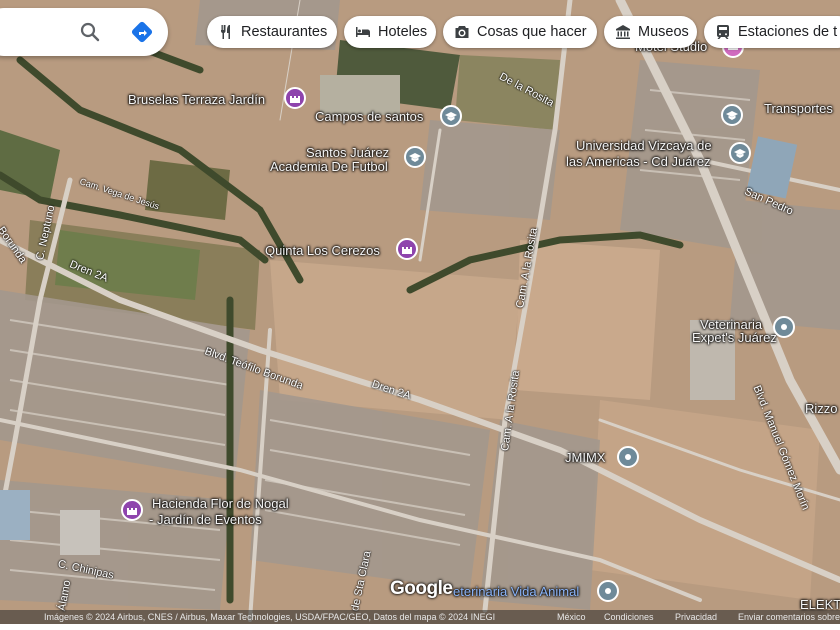 This screenshot has width=840, height=630. Describe the element at coordinates (644, 146) in the screenshot. I see `place-label-universidad-line1: Universidad Vizcaya de` at that location.